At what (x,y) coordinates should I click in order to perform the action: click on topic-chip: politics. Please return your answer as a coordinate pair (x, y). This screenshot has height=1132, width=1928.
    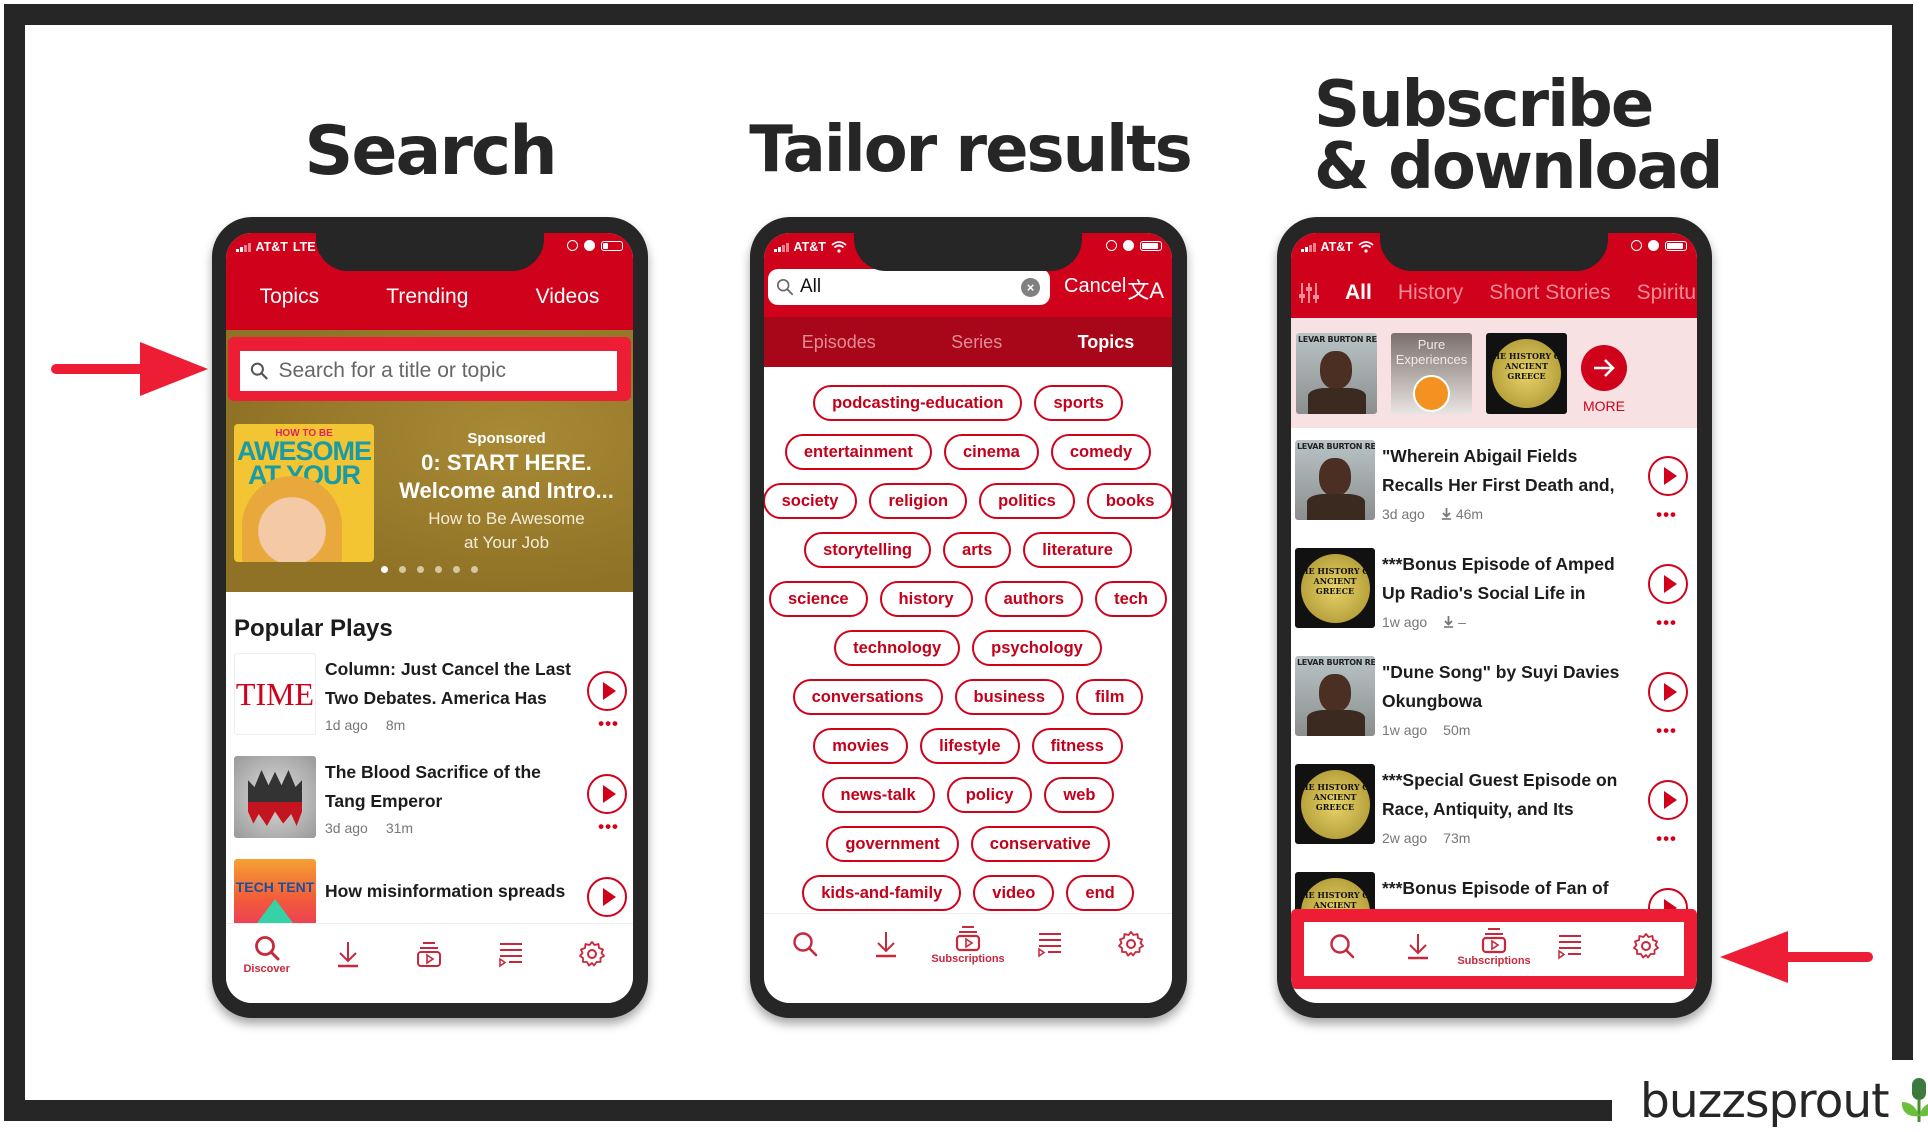
    Looking at the image, I should click on (1027, 501).